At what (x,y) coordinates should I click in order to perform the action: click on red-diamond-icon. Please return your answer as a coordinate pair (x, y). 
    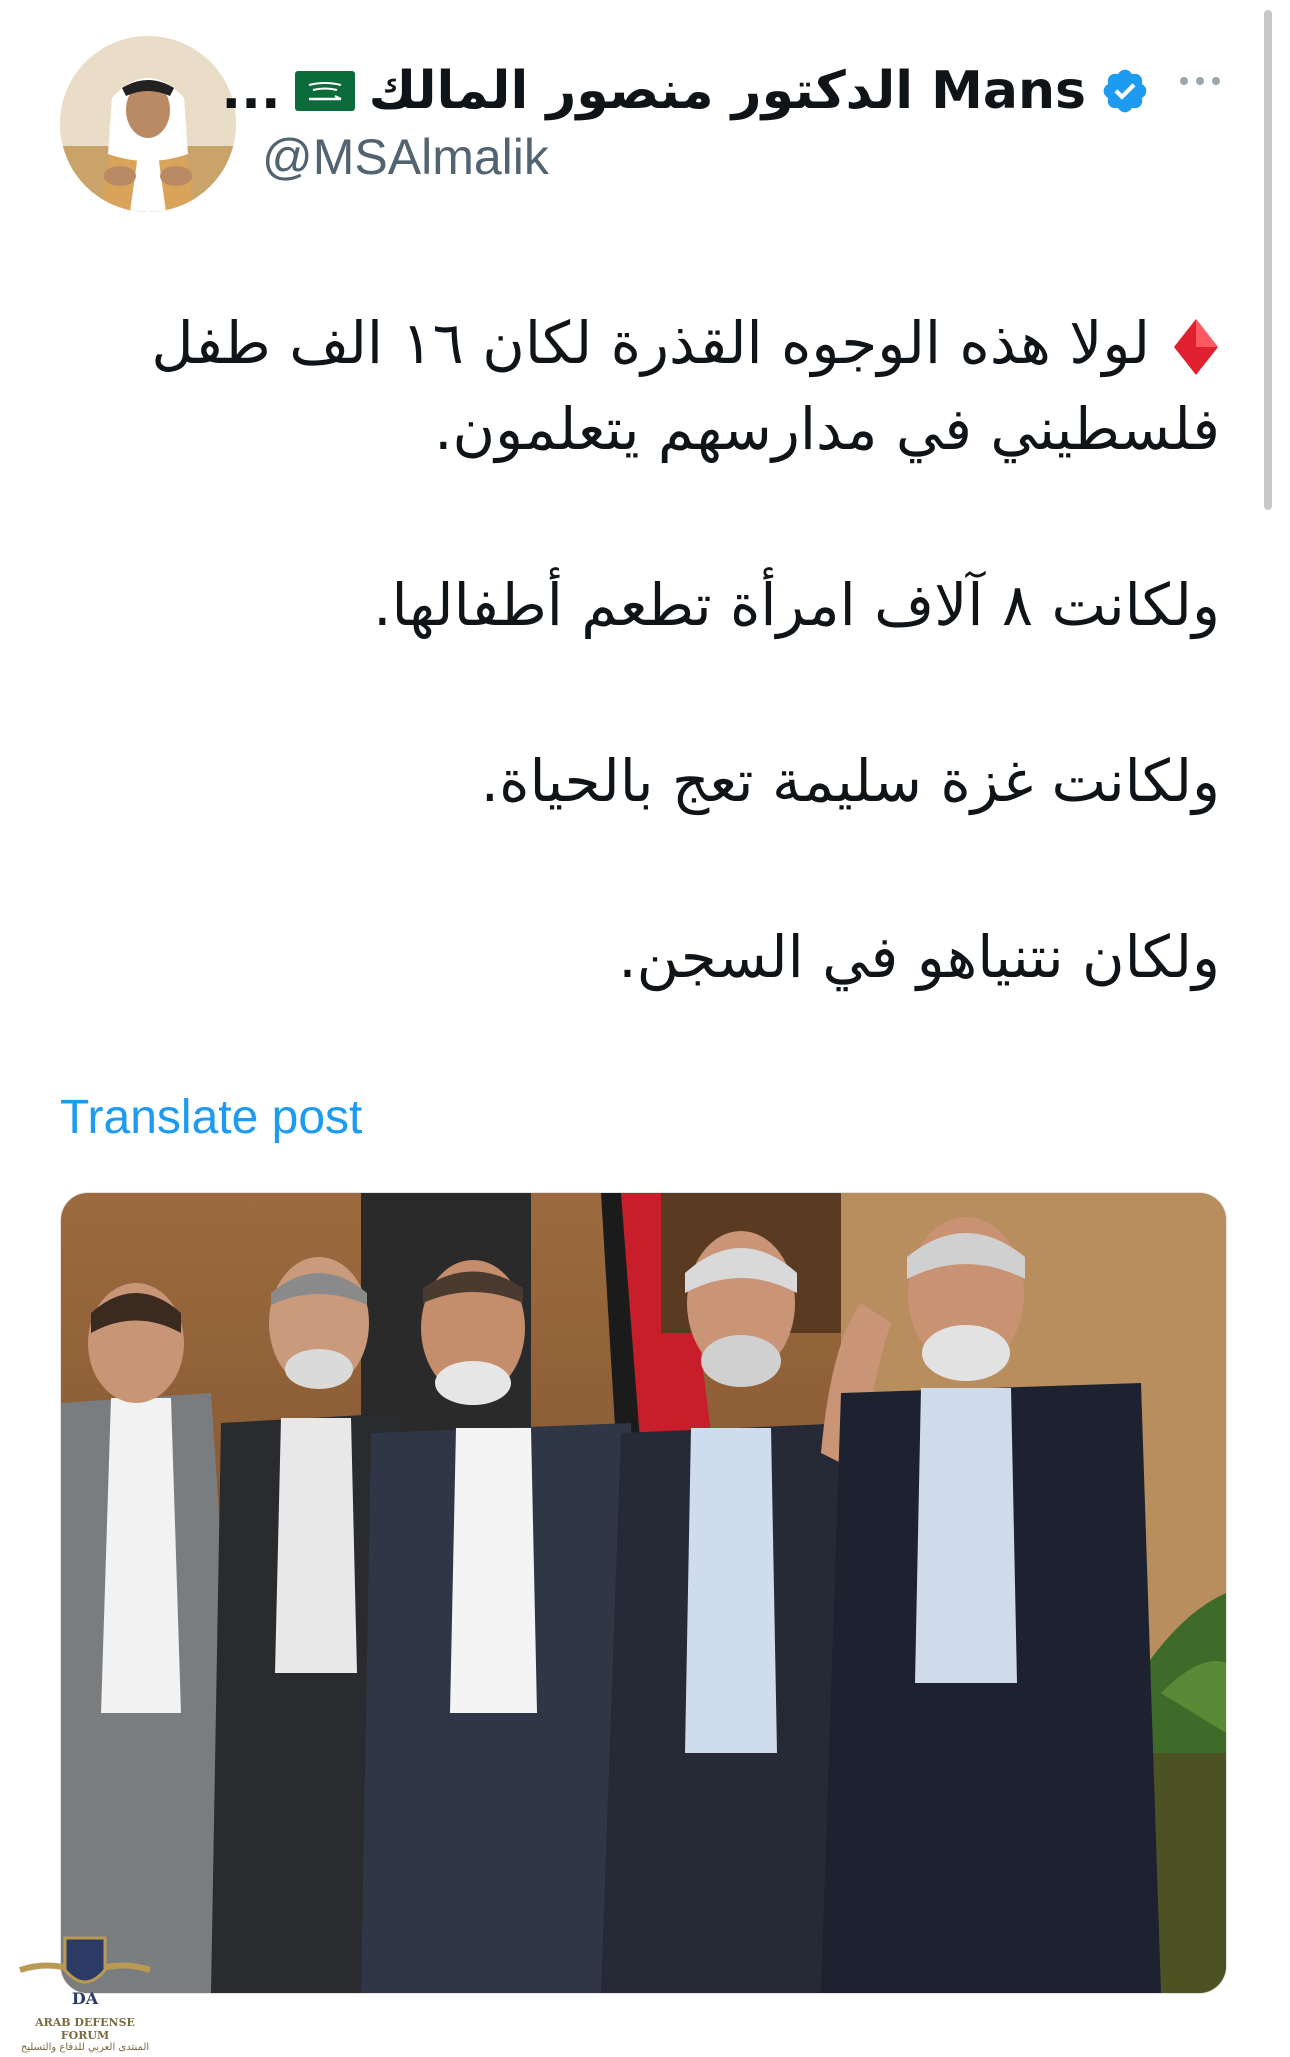
    Looking at the image, I should click on (1196, 346).